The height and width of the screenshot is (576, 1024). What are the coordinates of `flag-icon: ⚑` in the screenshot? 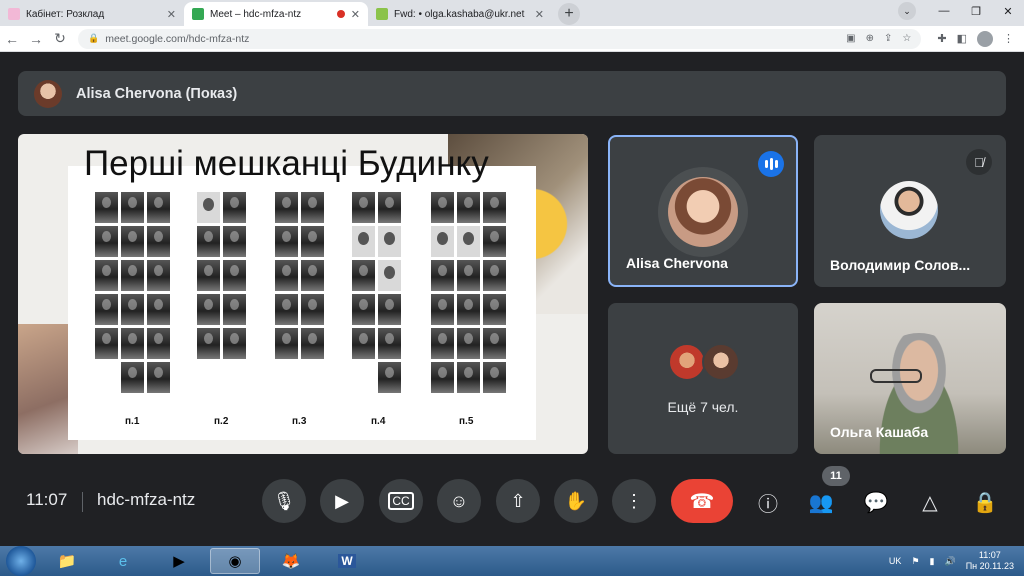 It's located at (915, 561).